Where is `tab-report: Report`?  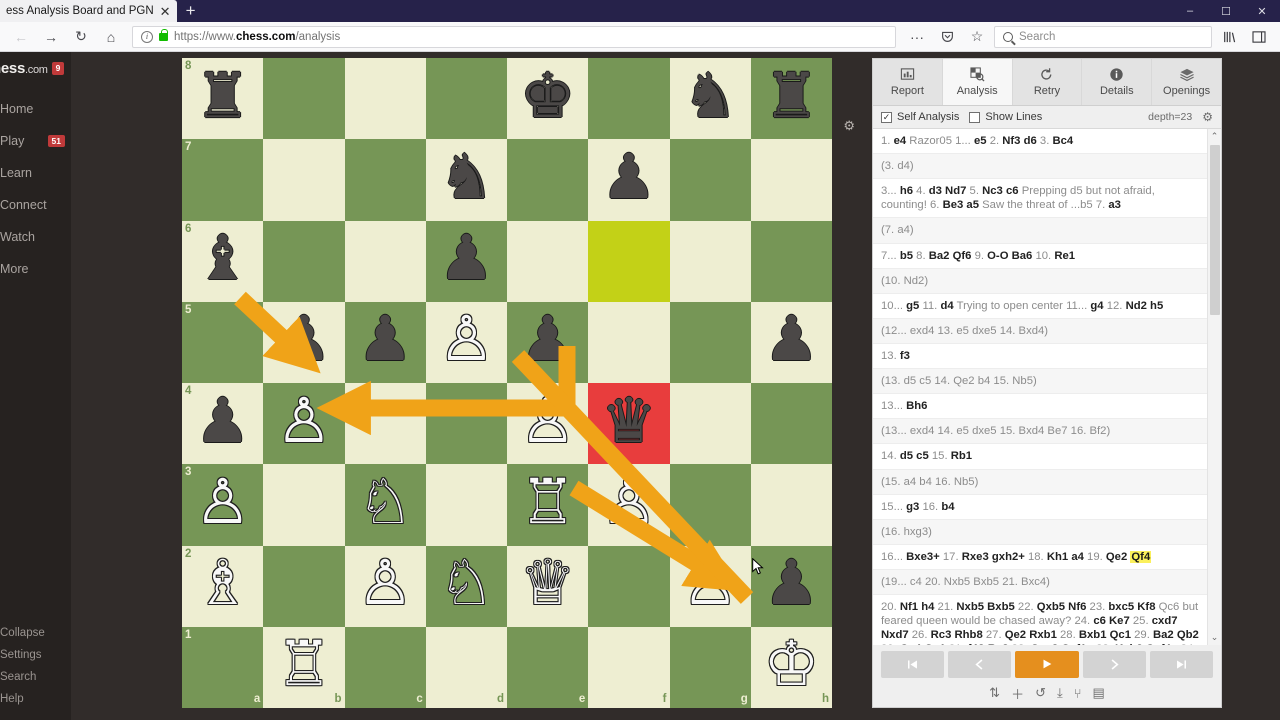 tab-report: Report is located at coordinates (908, 82).